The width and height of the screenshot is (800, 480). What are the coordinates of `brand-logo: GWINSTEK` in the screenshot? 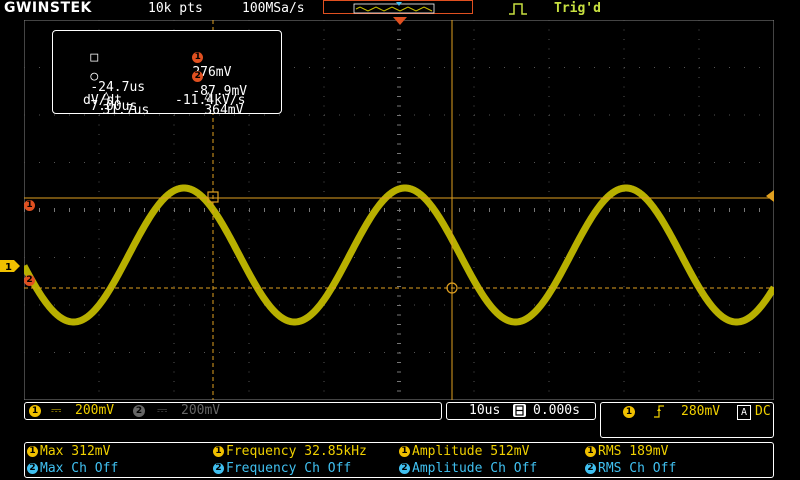 It's located at (48, 8).